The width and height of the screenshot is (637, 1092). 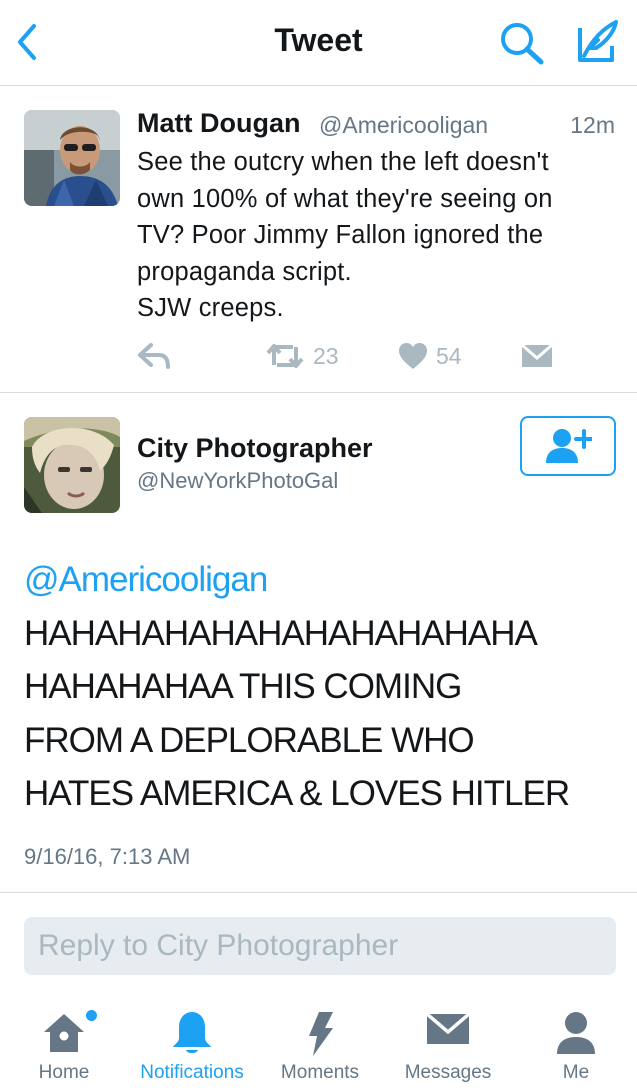 I want to click on tab-notifications: Notifications, so click(x=192, y=1046).